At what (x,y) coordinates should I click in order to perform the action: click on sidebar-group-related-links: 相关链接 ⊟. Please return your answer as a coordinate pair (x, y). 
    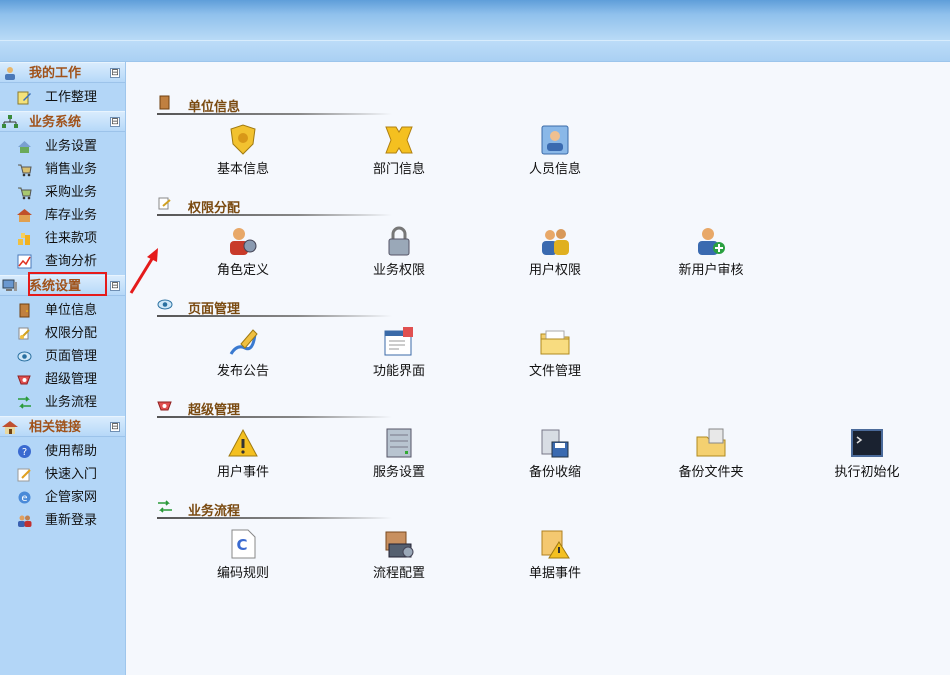
    Looking at the image, I should click on (62, 426).